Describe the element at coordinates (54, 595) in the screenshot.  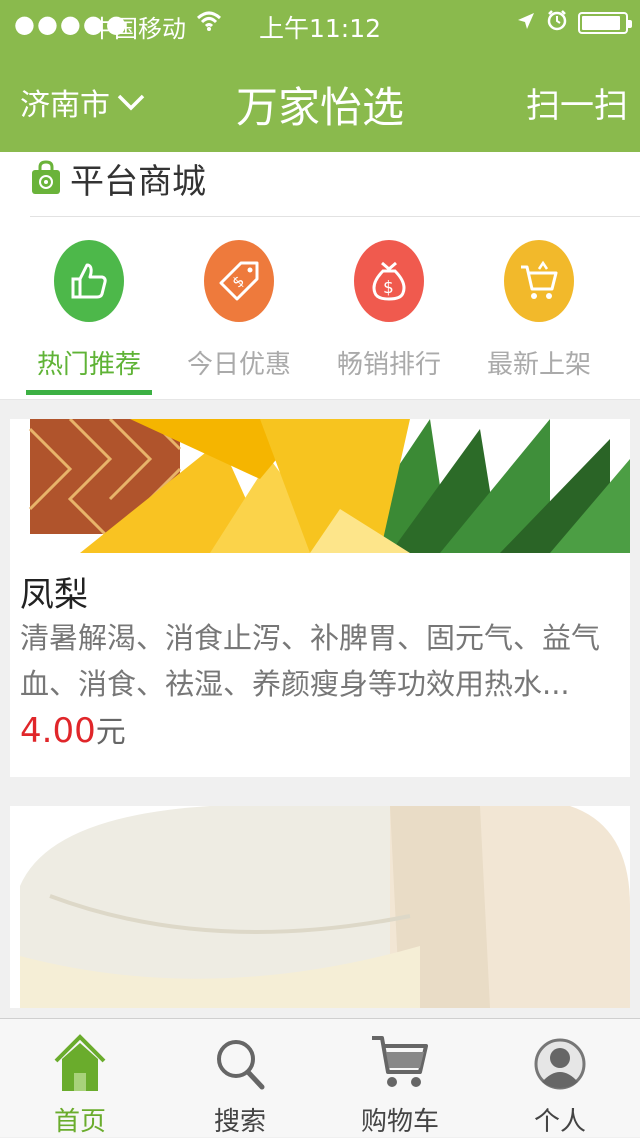
I see `product-name: 凤梨` at that location.